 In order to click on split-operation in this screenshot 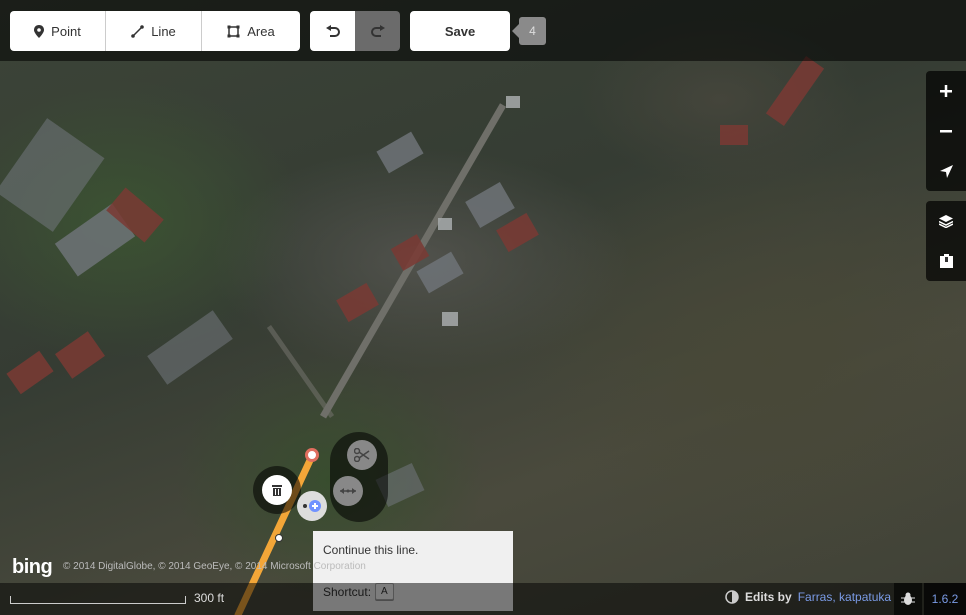, I will do `click(362, 455)`.